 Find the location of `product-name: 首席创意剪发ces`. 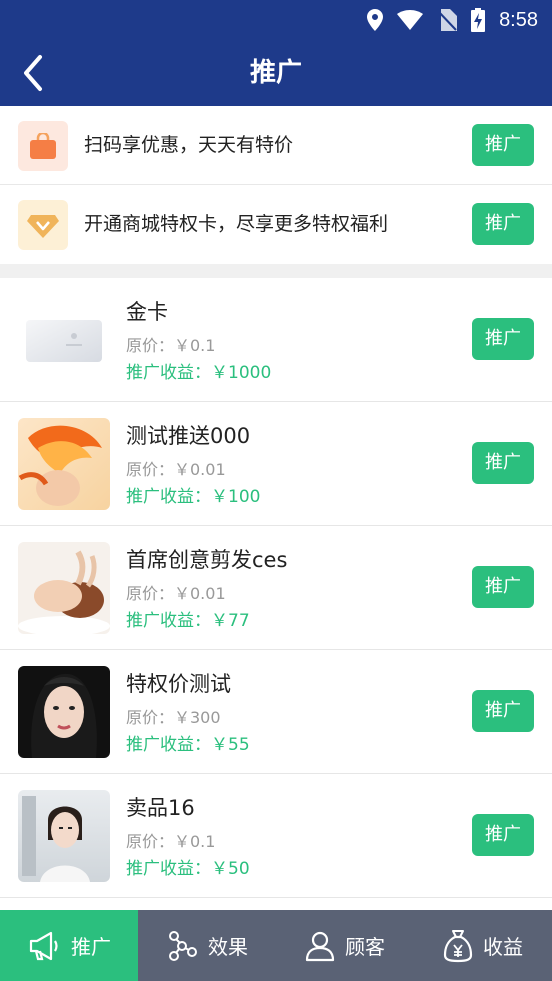

product-name: 首席创意剪发ces is located at coordinates (207, 560).